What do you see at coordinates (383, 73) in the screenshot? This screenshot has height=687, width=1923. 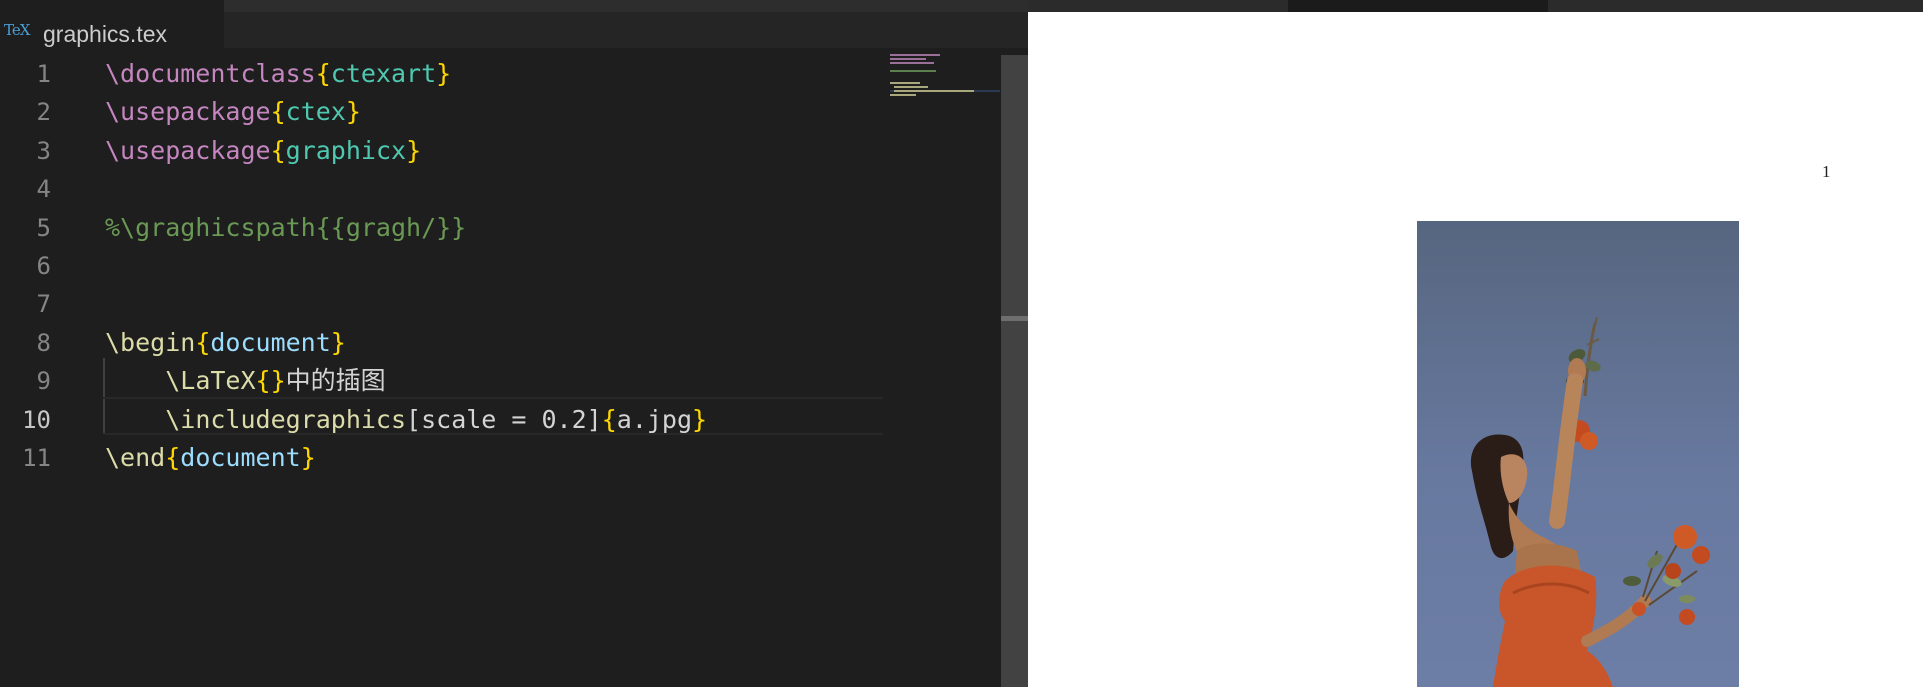 I see `code-token: ctexart` at bounding box center [383, 73].